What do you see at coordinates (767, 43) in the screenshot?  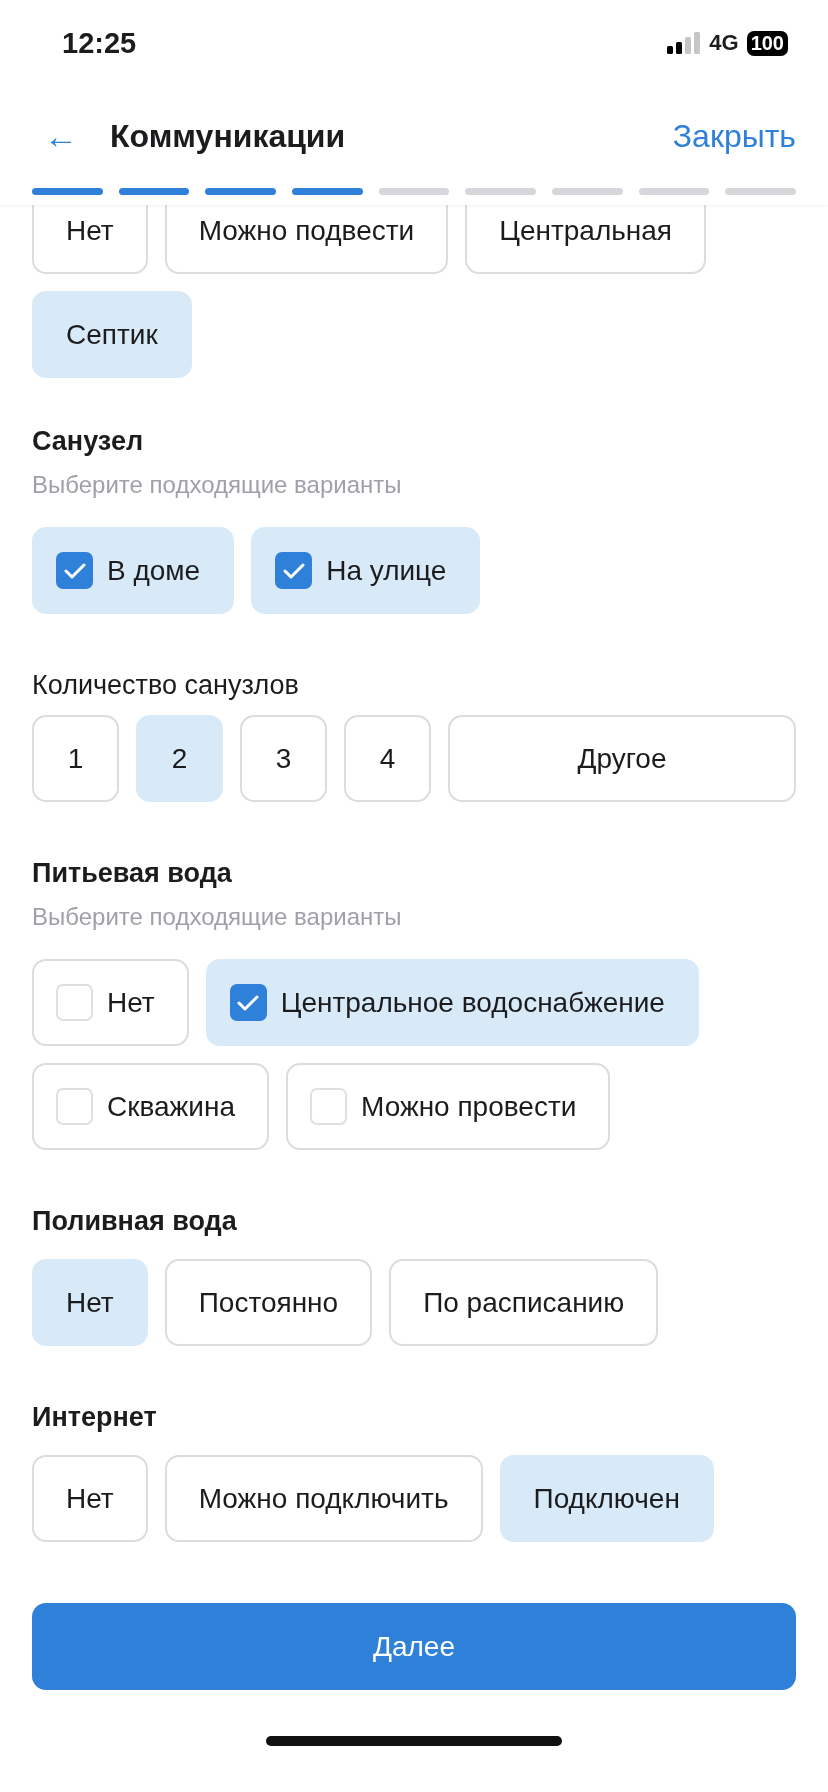 I see `battery-level: 100` at bounding box center [767, 43].